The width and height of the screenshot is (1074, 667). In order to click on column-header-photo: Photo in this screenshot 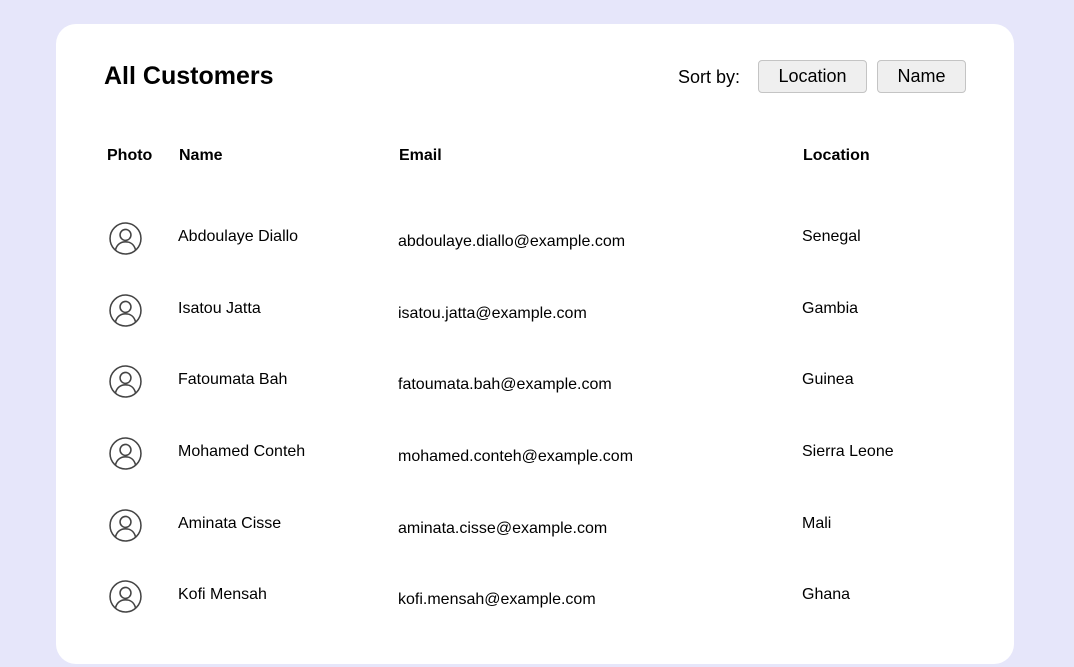, I will do `click(130, 155)`.